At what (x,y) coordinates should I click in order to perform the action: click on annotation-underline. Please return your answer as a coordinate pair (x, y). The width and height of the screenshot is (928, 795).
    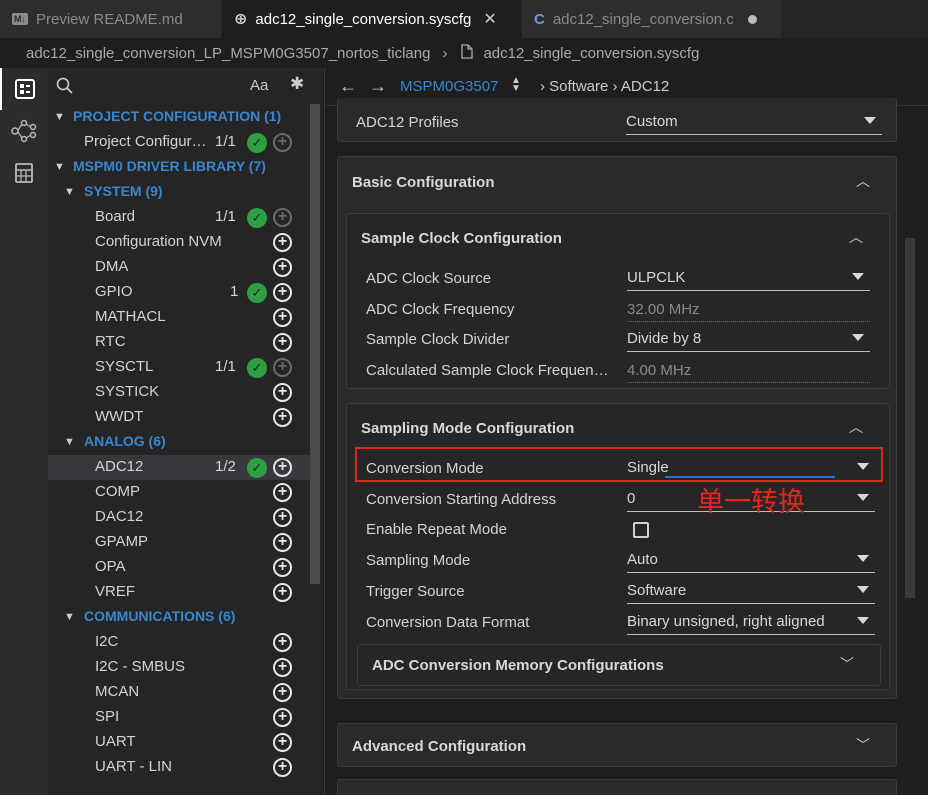
    Looking at the image, I should click on (750, 477).